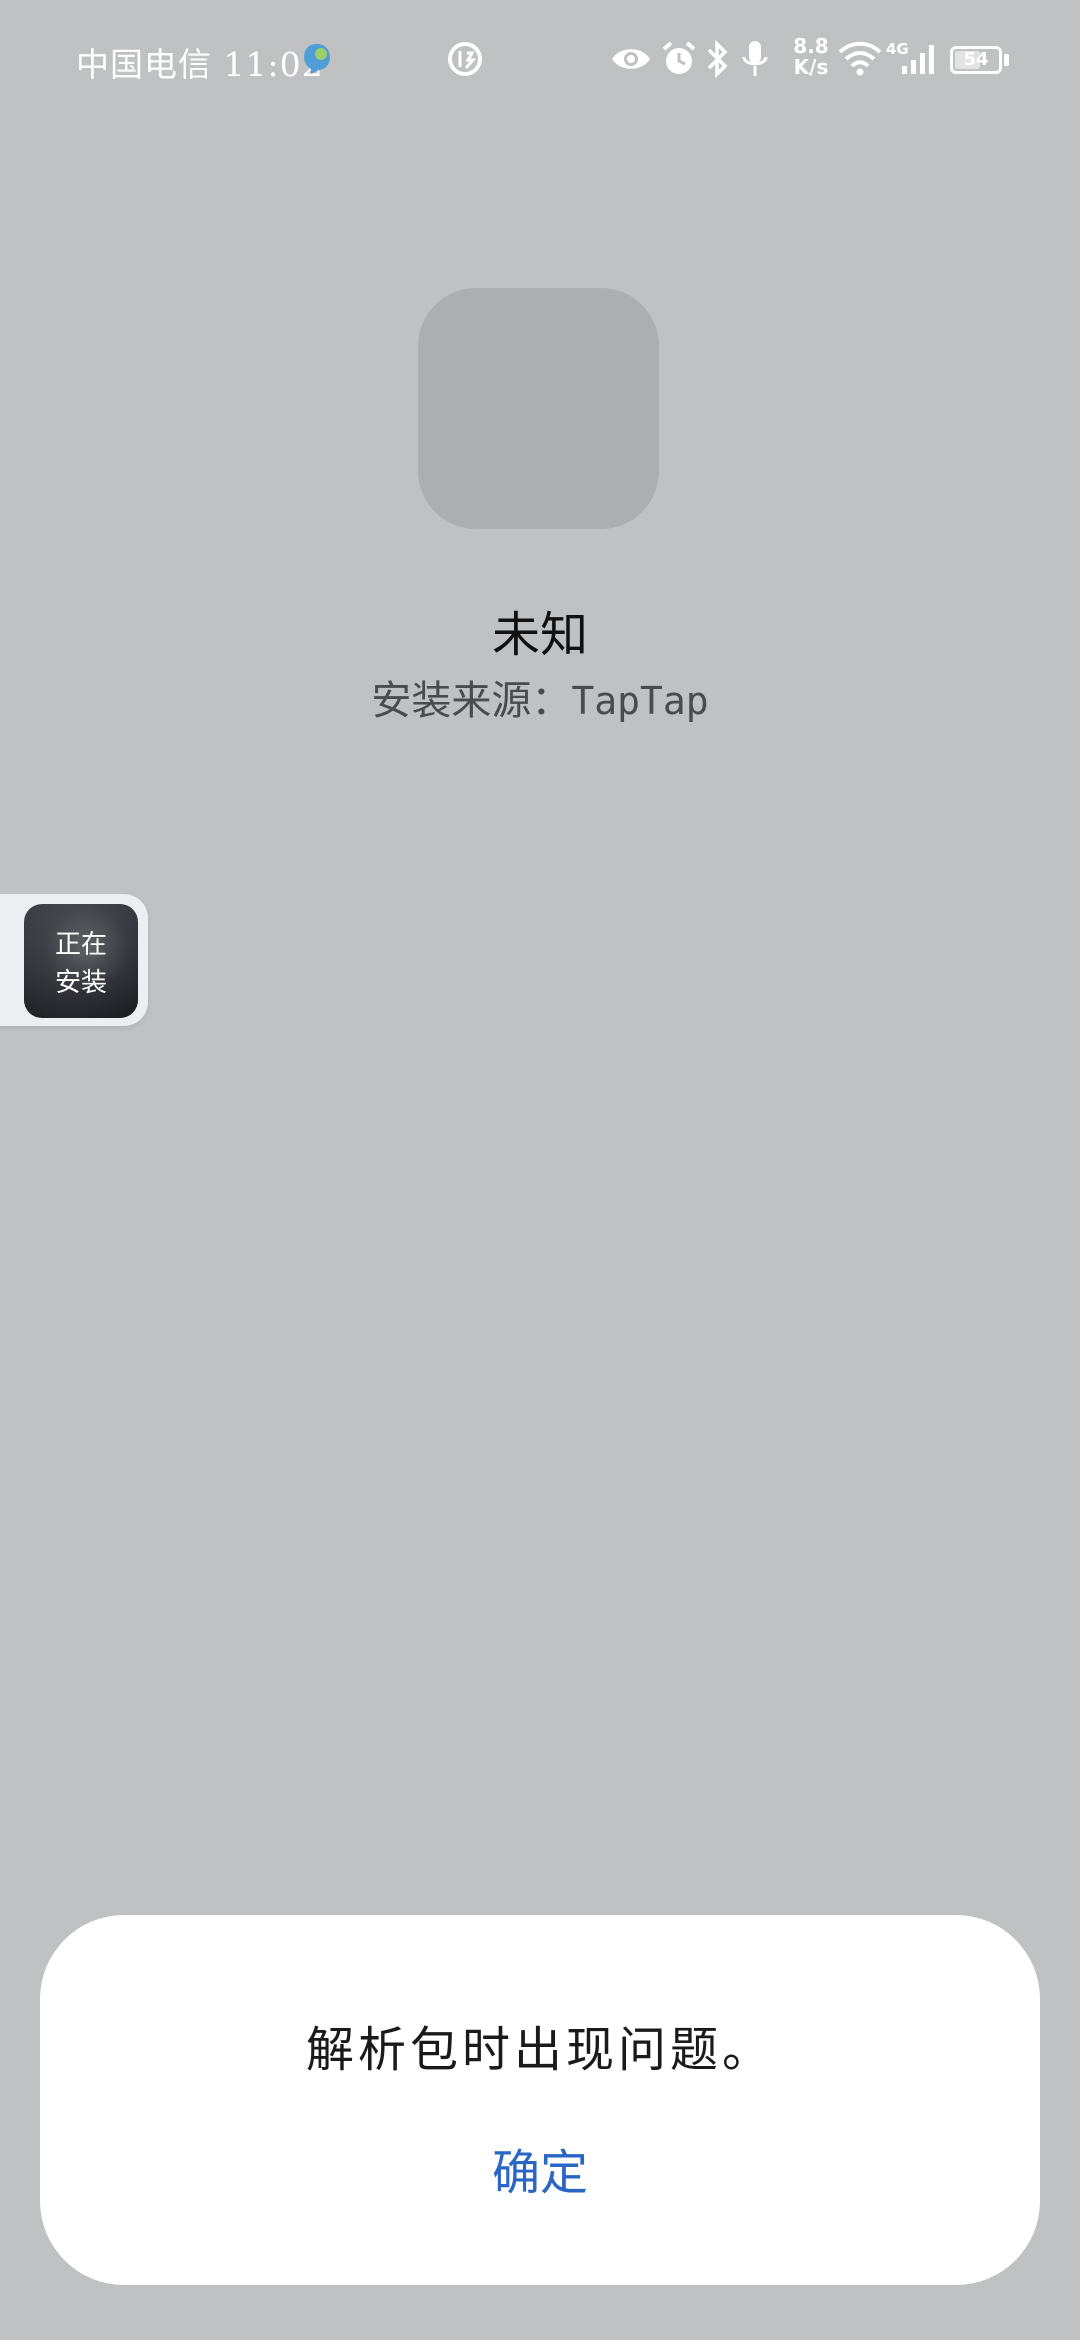 Image resolution: width=1080 pixels, height=2340 pixels. Describe the element at coordinates (1006, 60) in the screenshot. I see `battery-tip` at that location.